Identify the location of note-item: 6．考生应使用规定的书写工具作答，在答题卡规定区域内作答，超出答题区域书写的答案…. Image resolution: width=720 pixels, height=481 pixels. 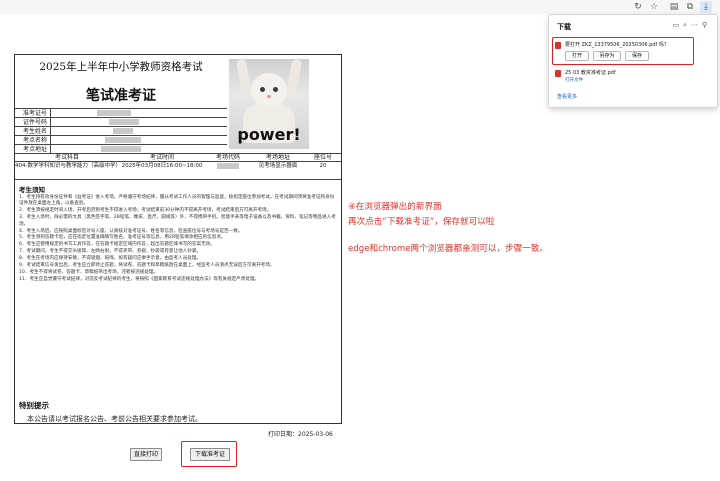
(117, 245).